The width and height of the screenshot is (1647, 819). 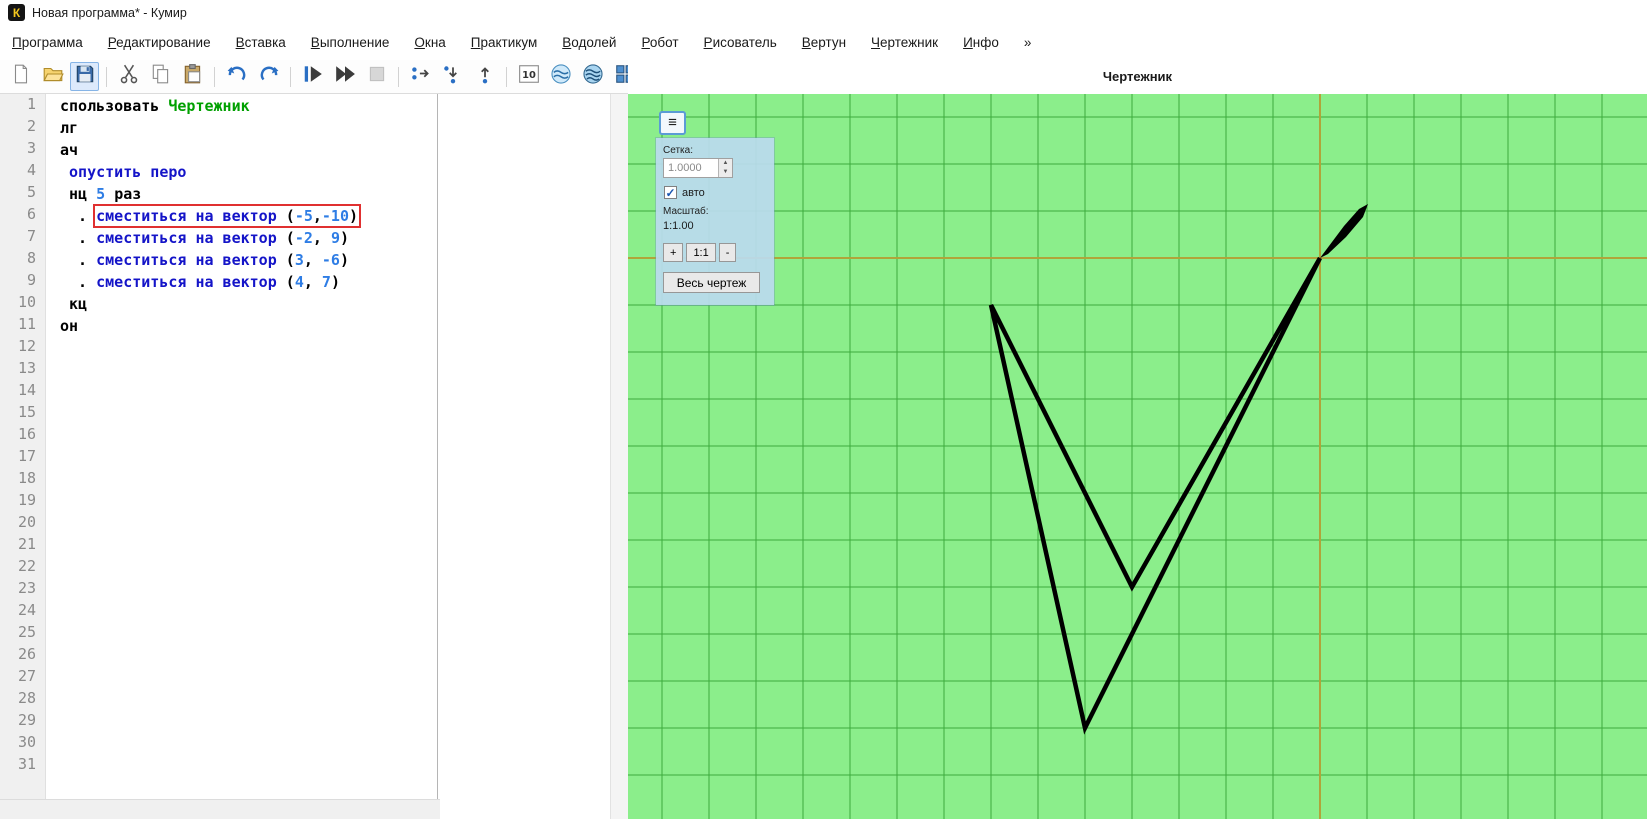 I want to click on code-line-5: нц 5 раз, so click(x=335, y=194).